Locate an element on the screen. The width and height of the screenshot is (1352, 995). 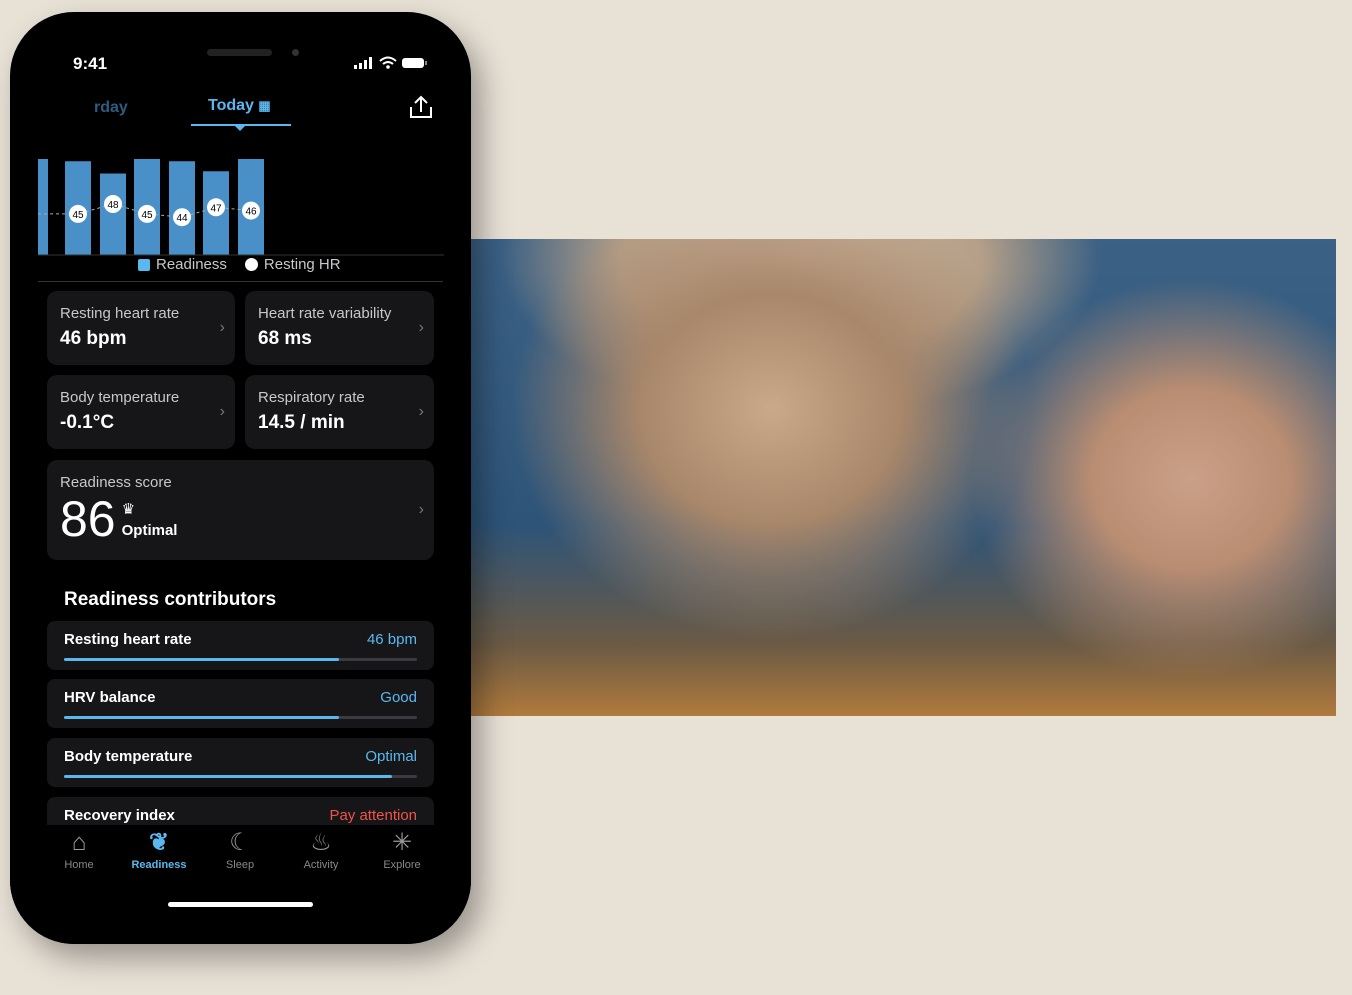
battery-icon is located at coordinates (413, 63).